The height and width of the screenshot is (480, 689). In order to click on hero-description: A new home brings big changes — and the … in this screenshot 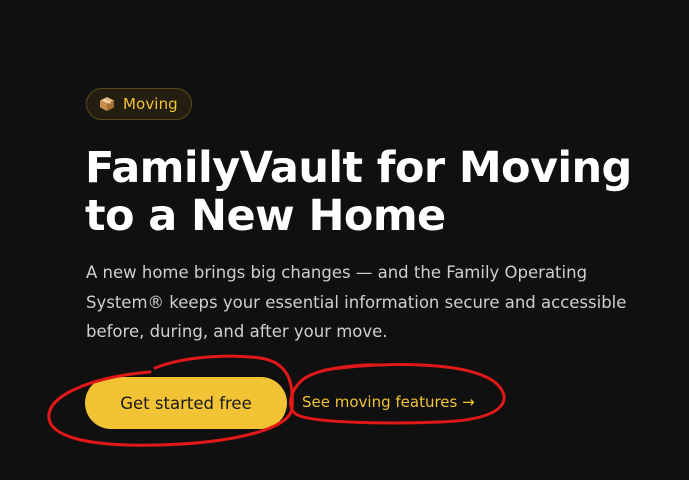, I will do `click(356, 302)`.